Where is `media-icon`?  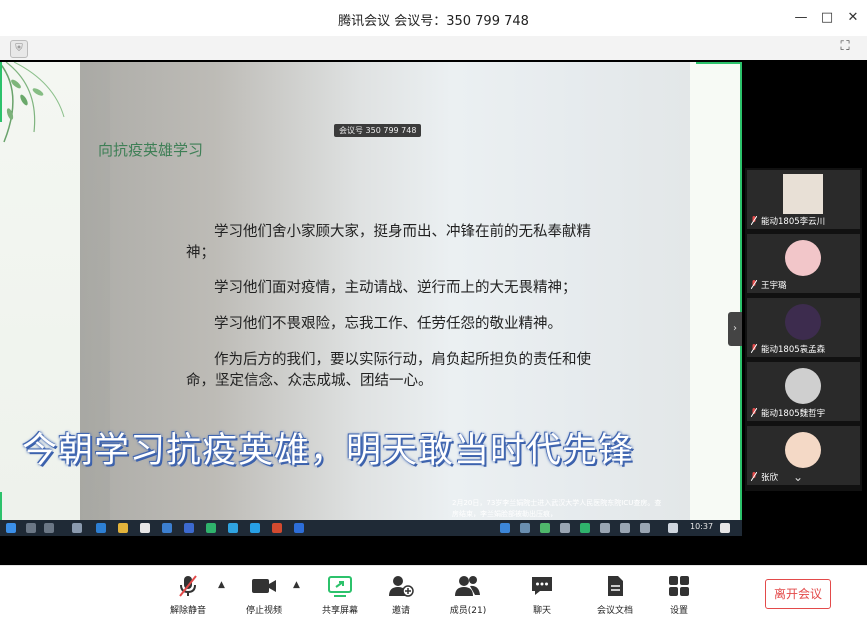 media-icon is located at coordinates (233, 528).